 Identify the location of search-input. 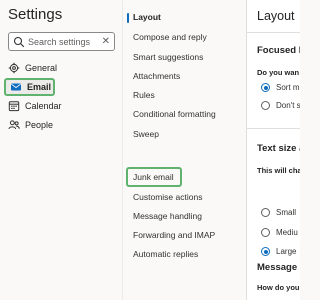
(63, 41).